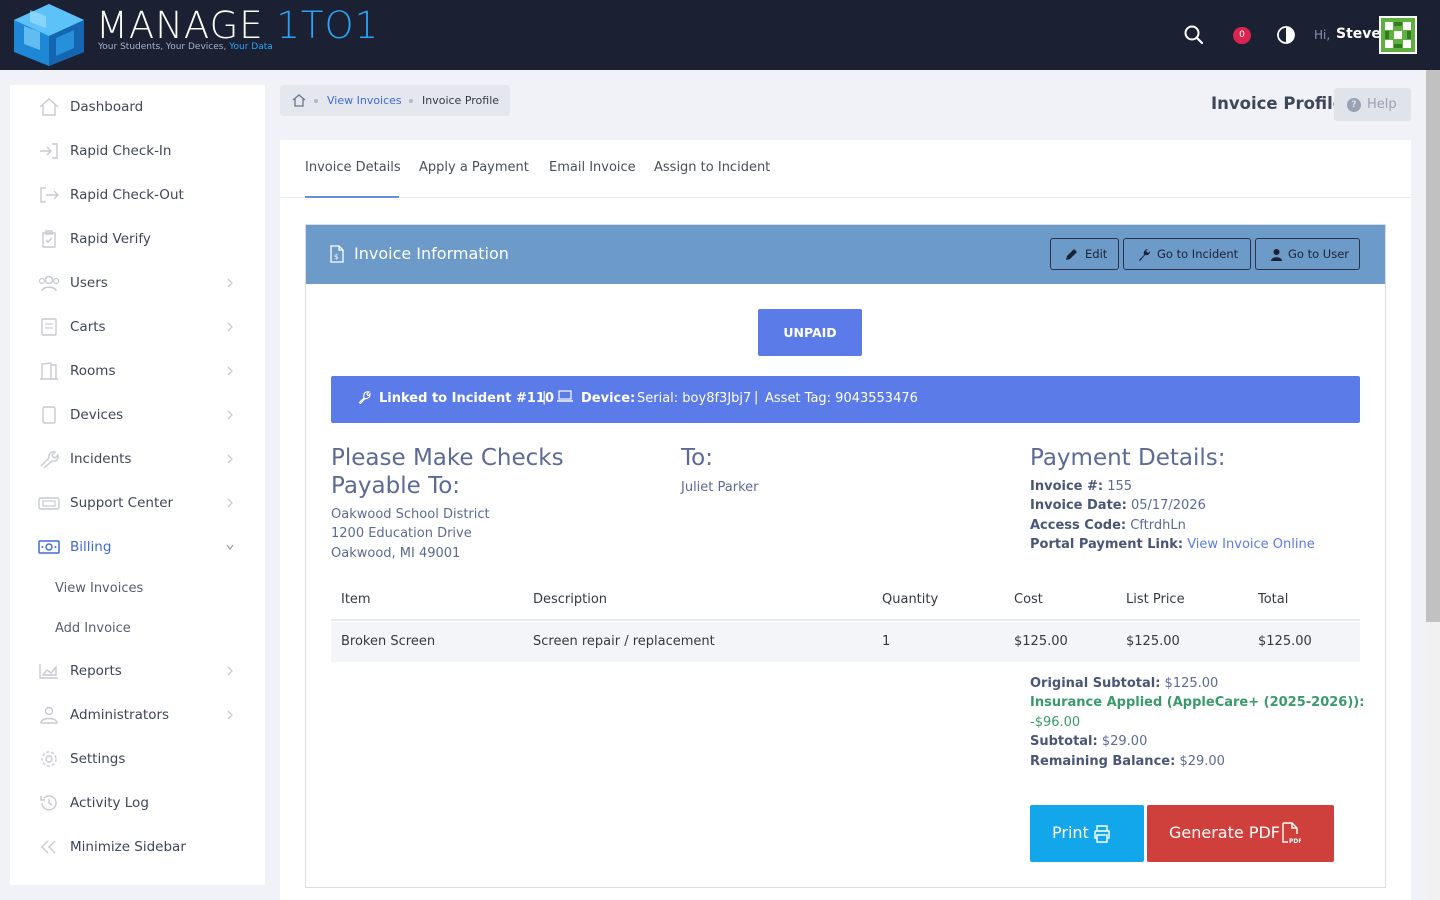 The width and height of the screenshot is (1440, 900). I want to click on greeting-text: Hi,, so click(1322, 35).